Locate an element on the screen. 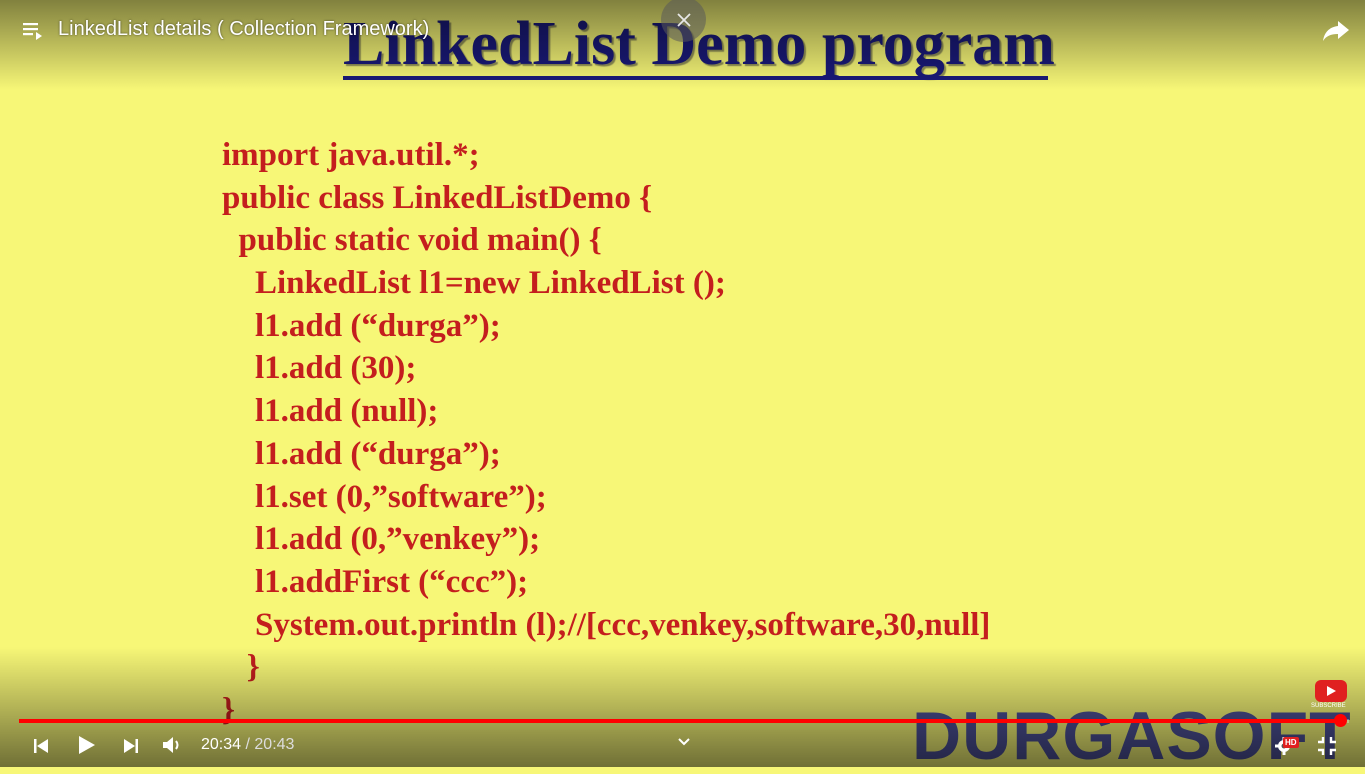 The width and height of the screenshot is (1365, 774). code-line: l1.add (30); is located at coordinates (319, 368).